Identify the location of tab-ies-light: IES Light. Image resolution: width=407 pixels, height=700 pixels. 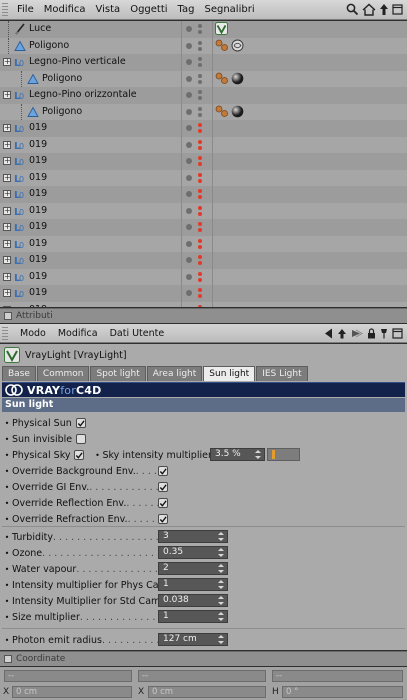
(282, 373).